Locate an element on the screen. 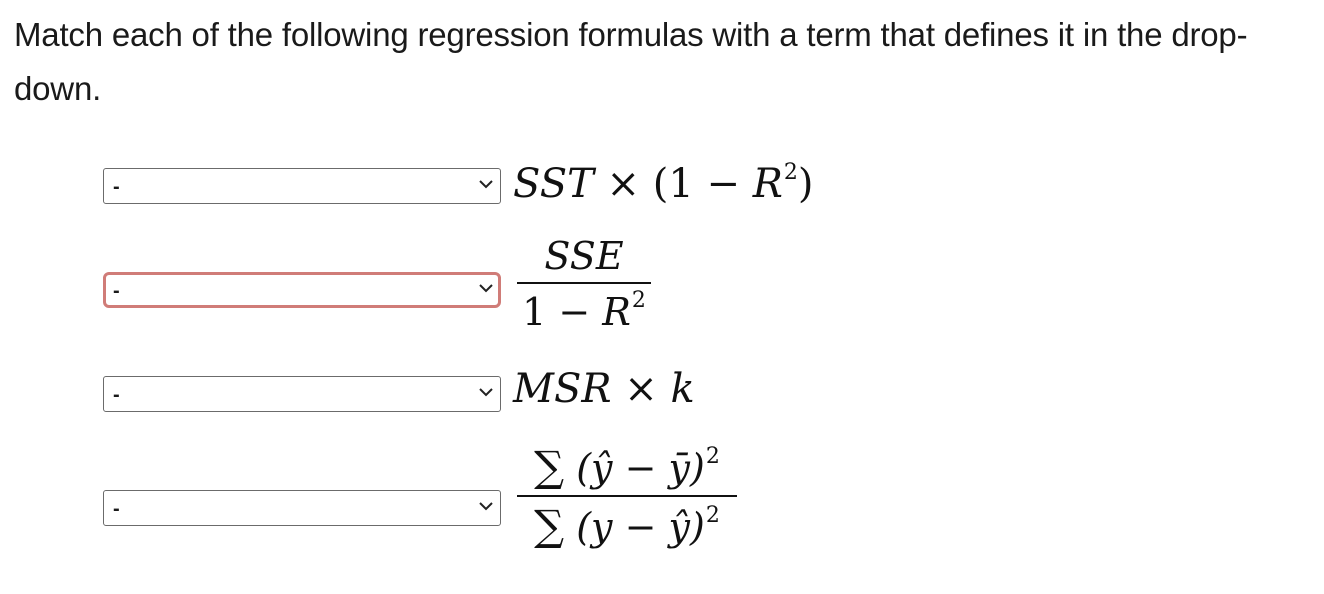 The width and height of the screenshot is (1324, 594). formula-sse-over-one-minus-r2: SSE 1 − R2 is located at coordinates (584, 284).